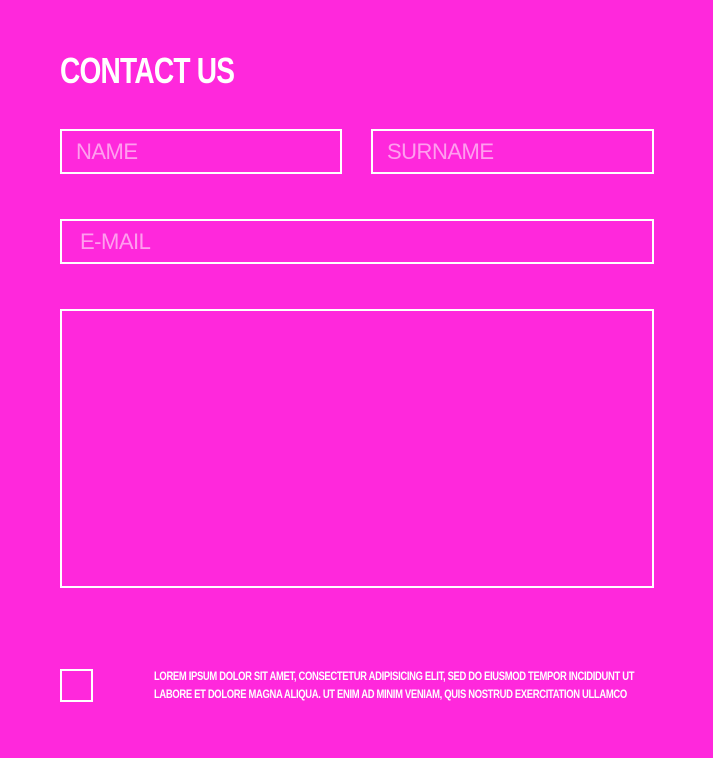 The image size is (713, 758). I want to click on email-input, so click(357, 241).